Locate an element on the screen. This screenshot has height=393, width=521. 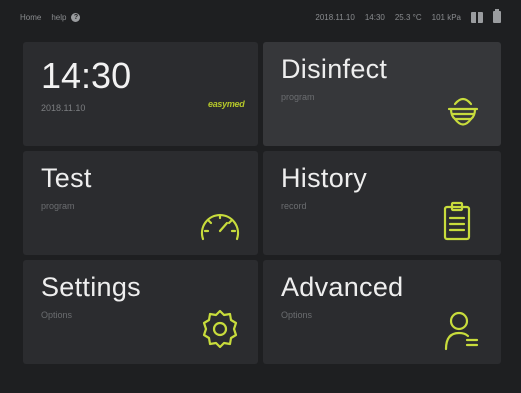
history-title: History is located at coordinates (324, 178).